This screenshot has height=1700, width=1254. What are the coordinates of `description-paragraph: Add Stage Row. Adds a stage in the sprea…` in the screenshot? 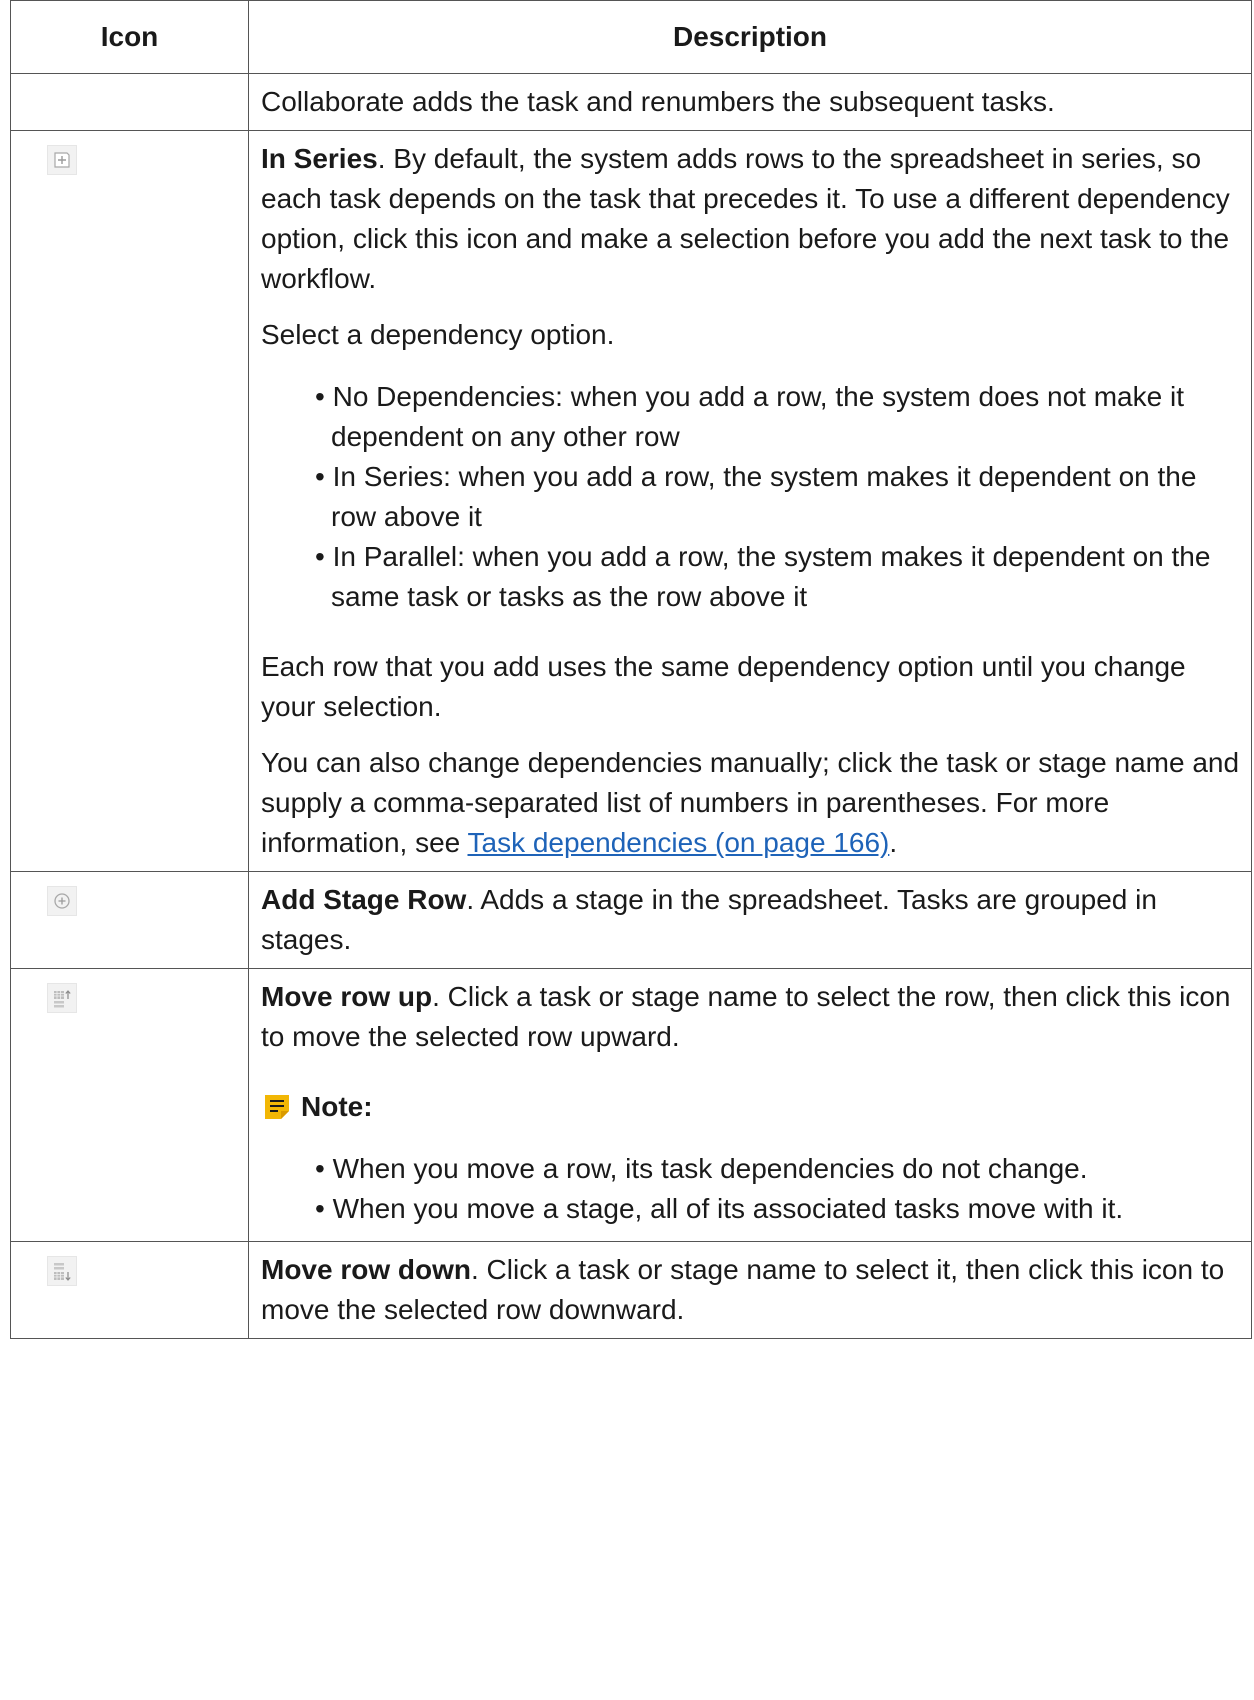 It's located at (751, 920).